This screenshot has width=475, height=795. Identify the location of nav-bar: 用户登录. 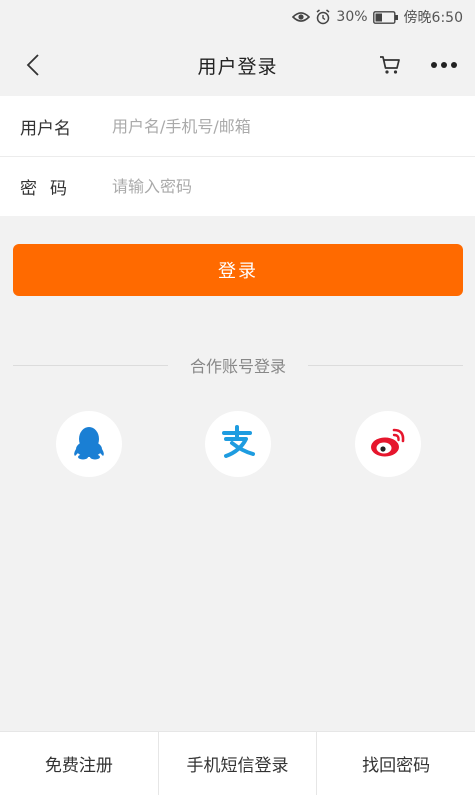
(237, 65).